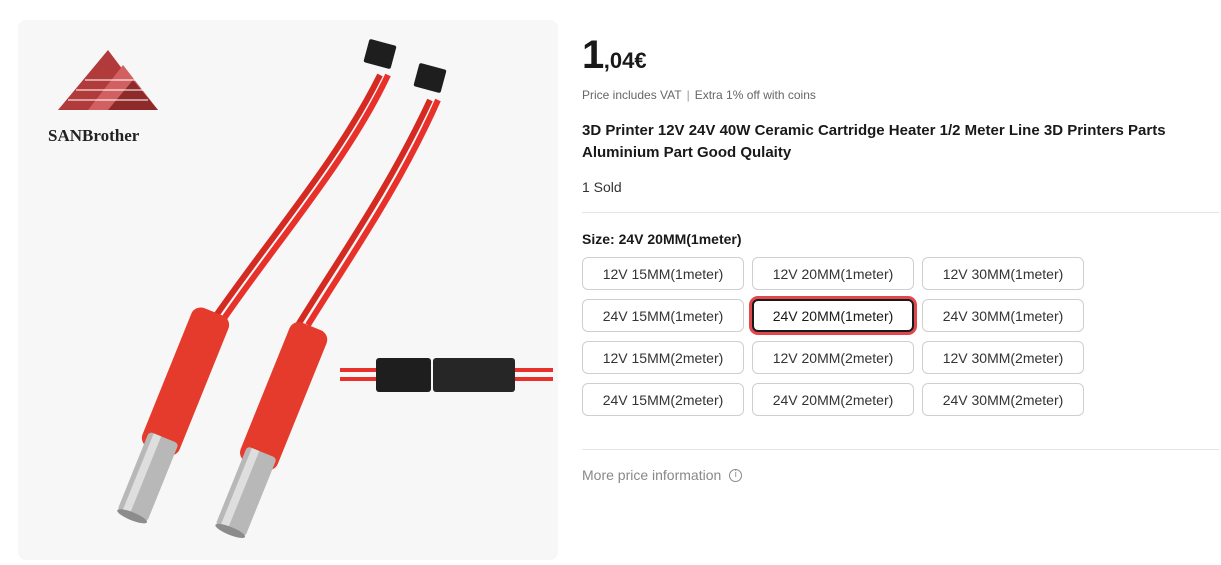  I want to click on size-option: 12V 15MM(1meter), so click(663, 273).